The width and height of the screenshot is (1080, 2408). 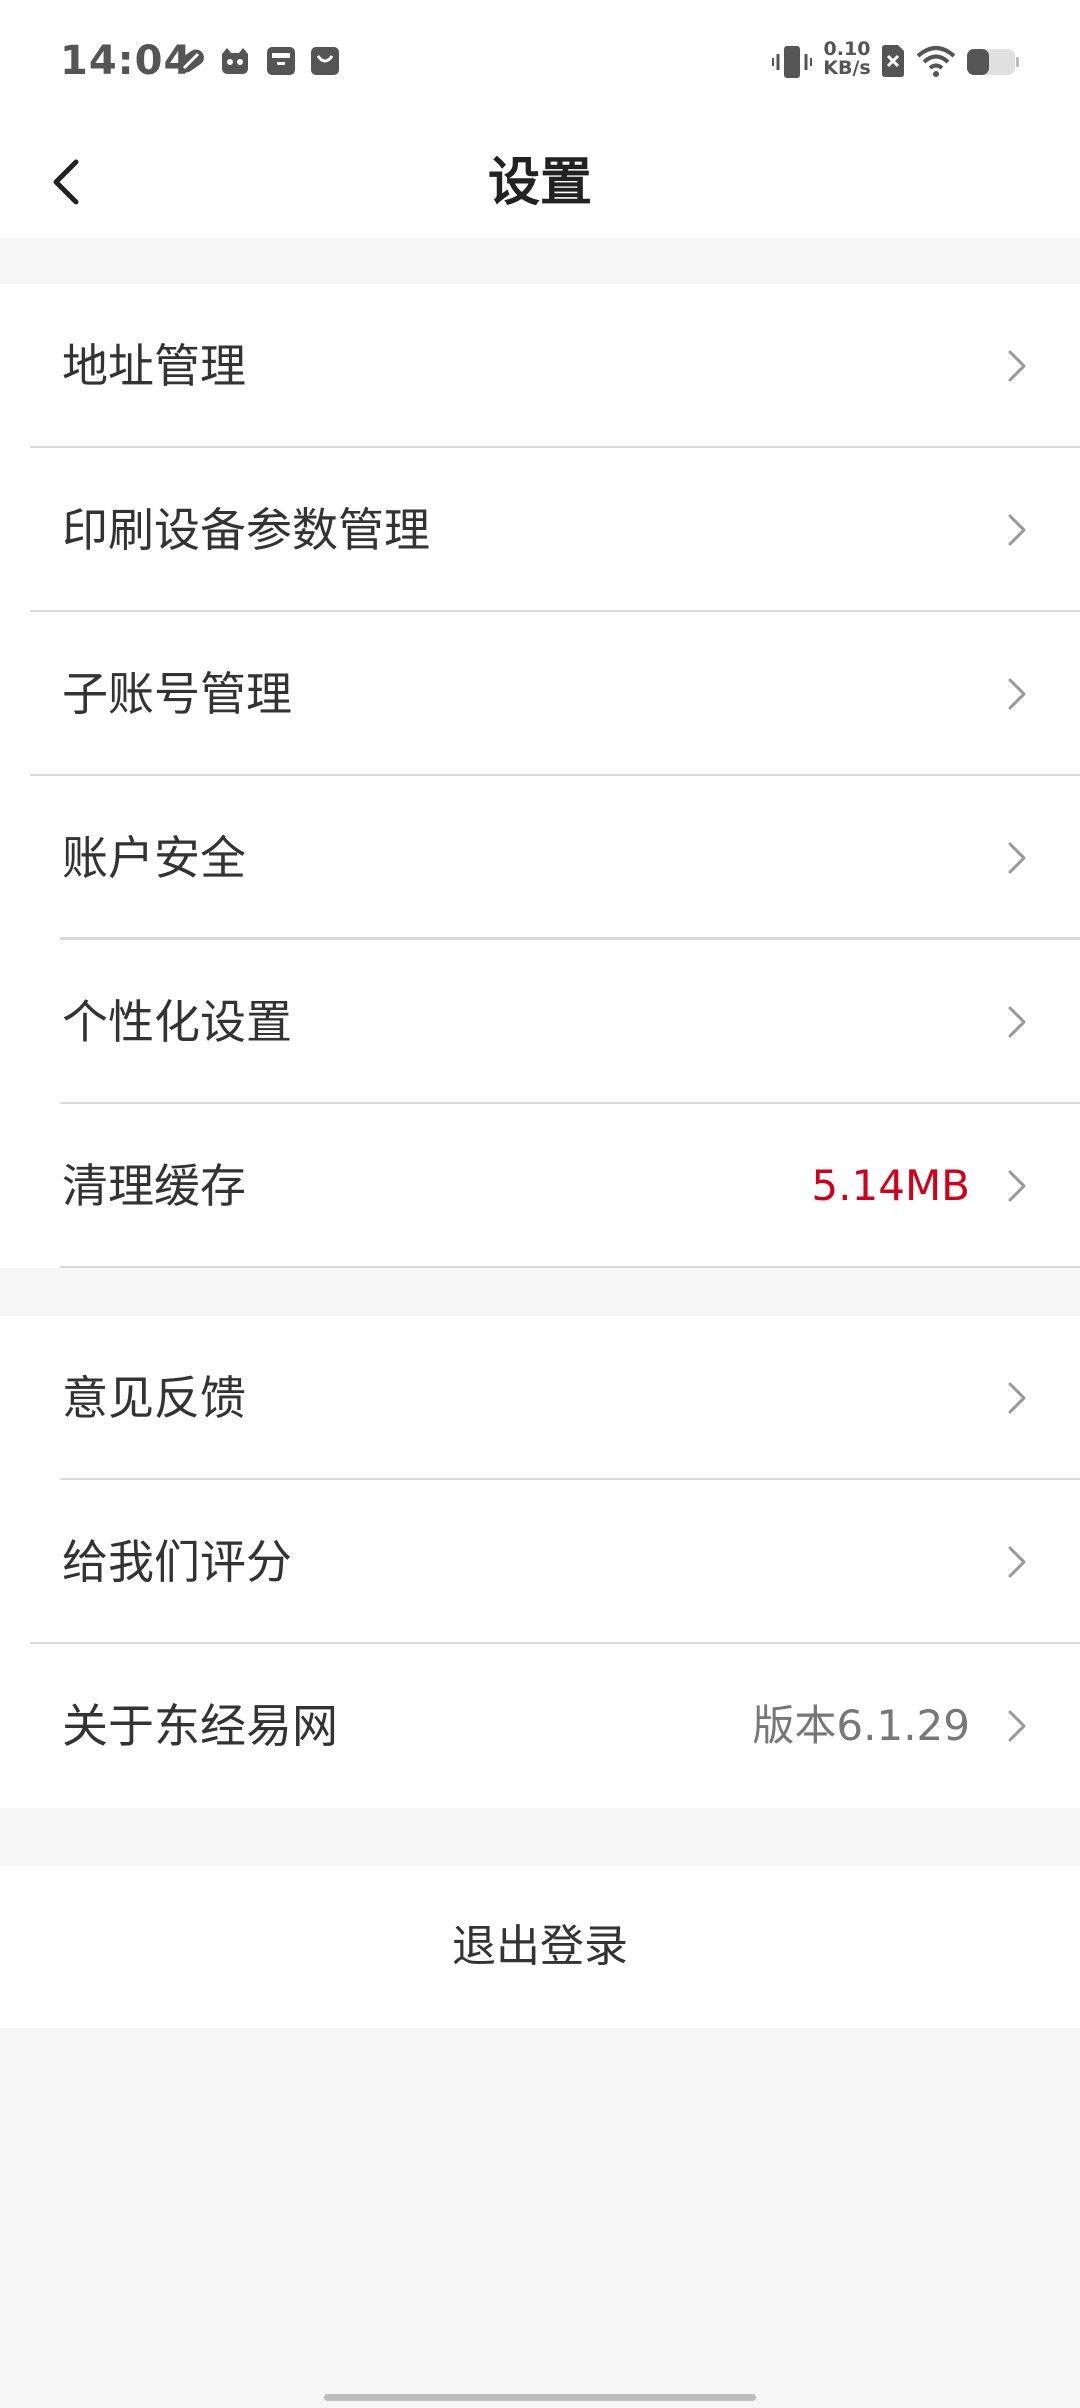 I want to click on row-label: 关于东经易网, so click(x=200, y=1726).